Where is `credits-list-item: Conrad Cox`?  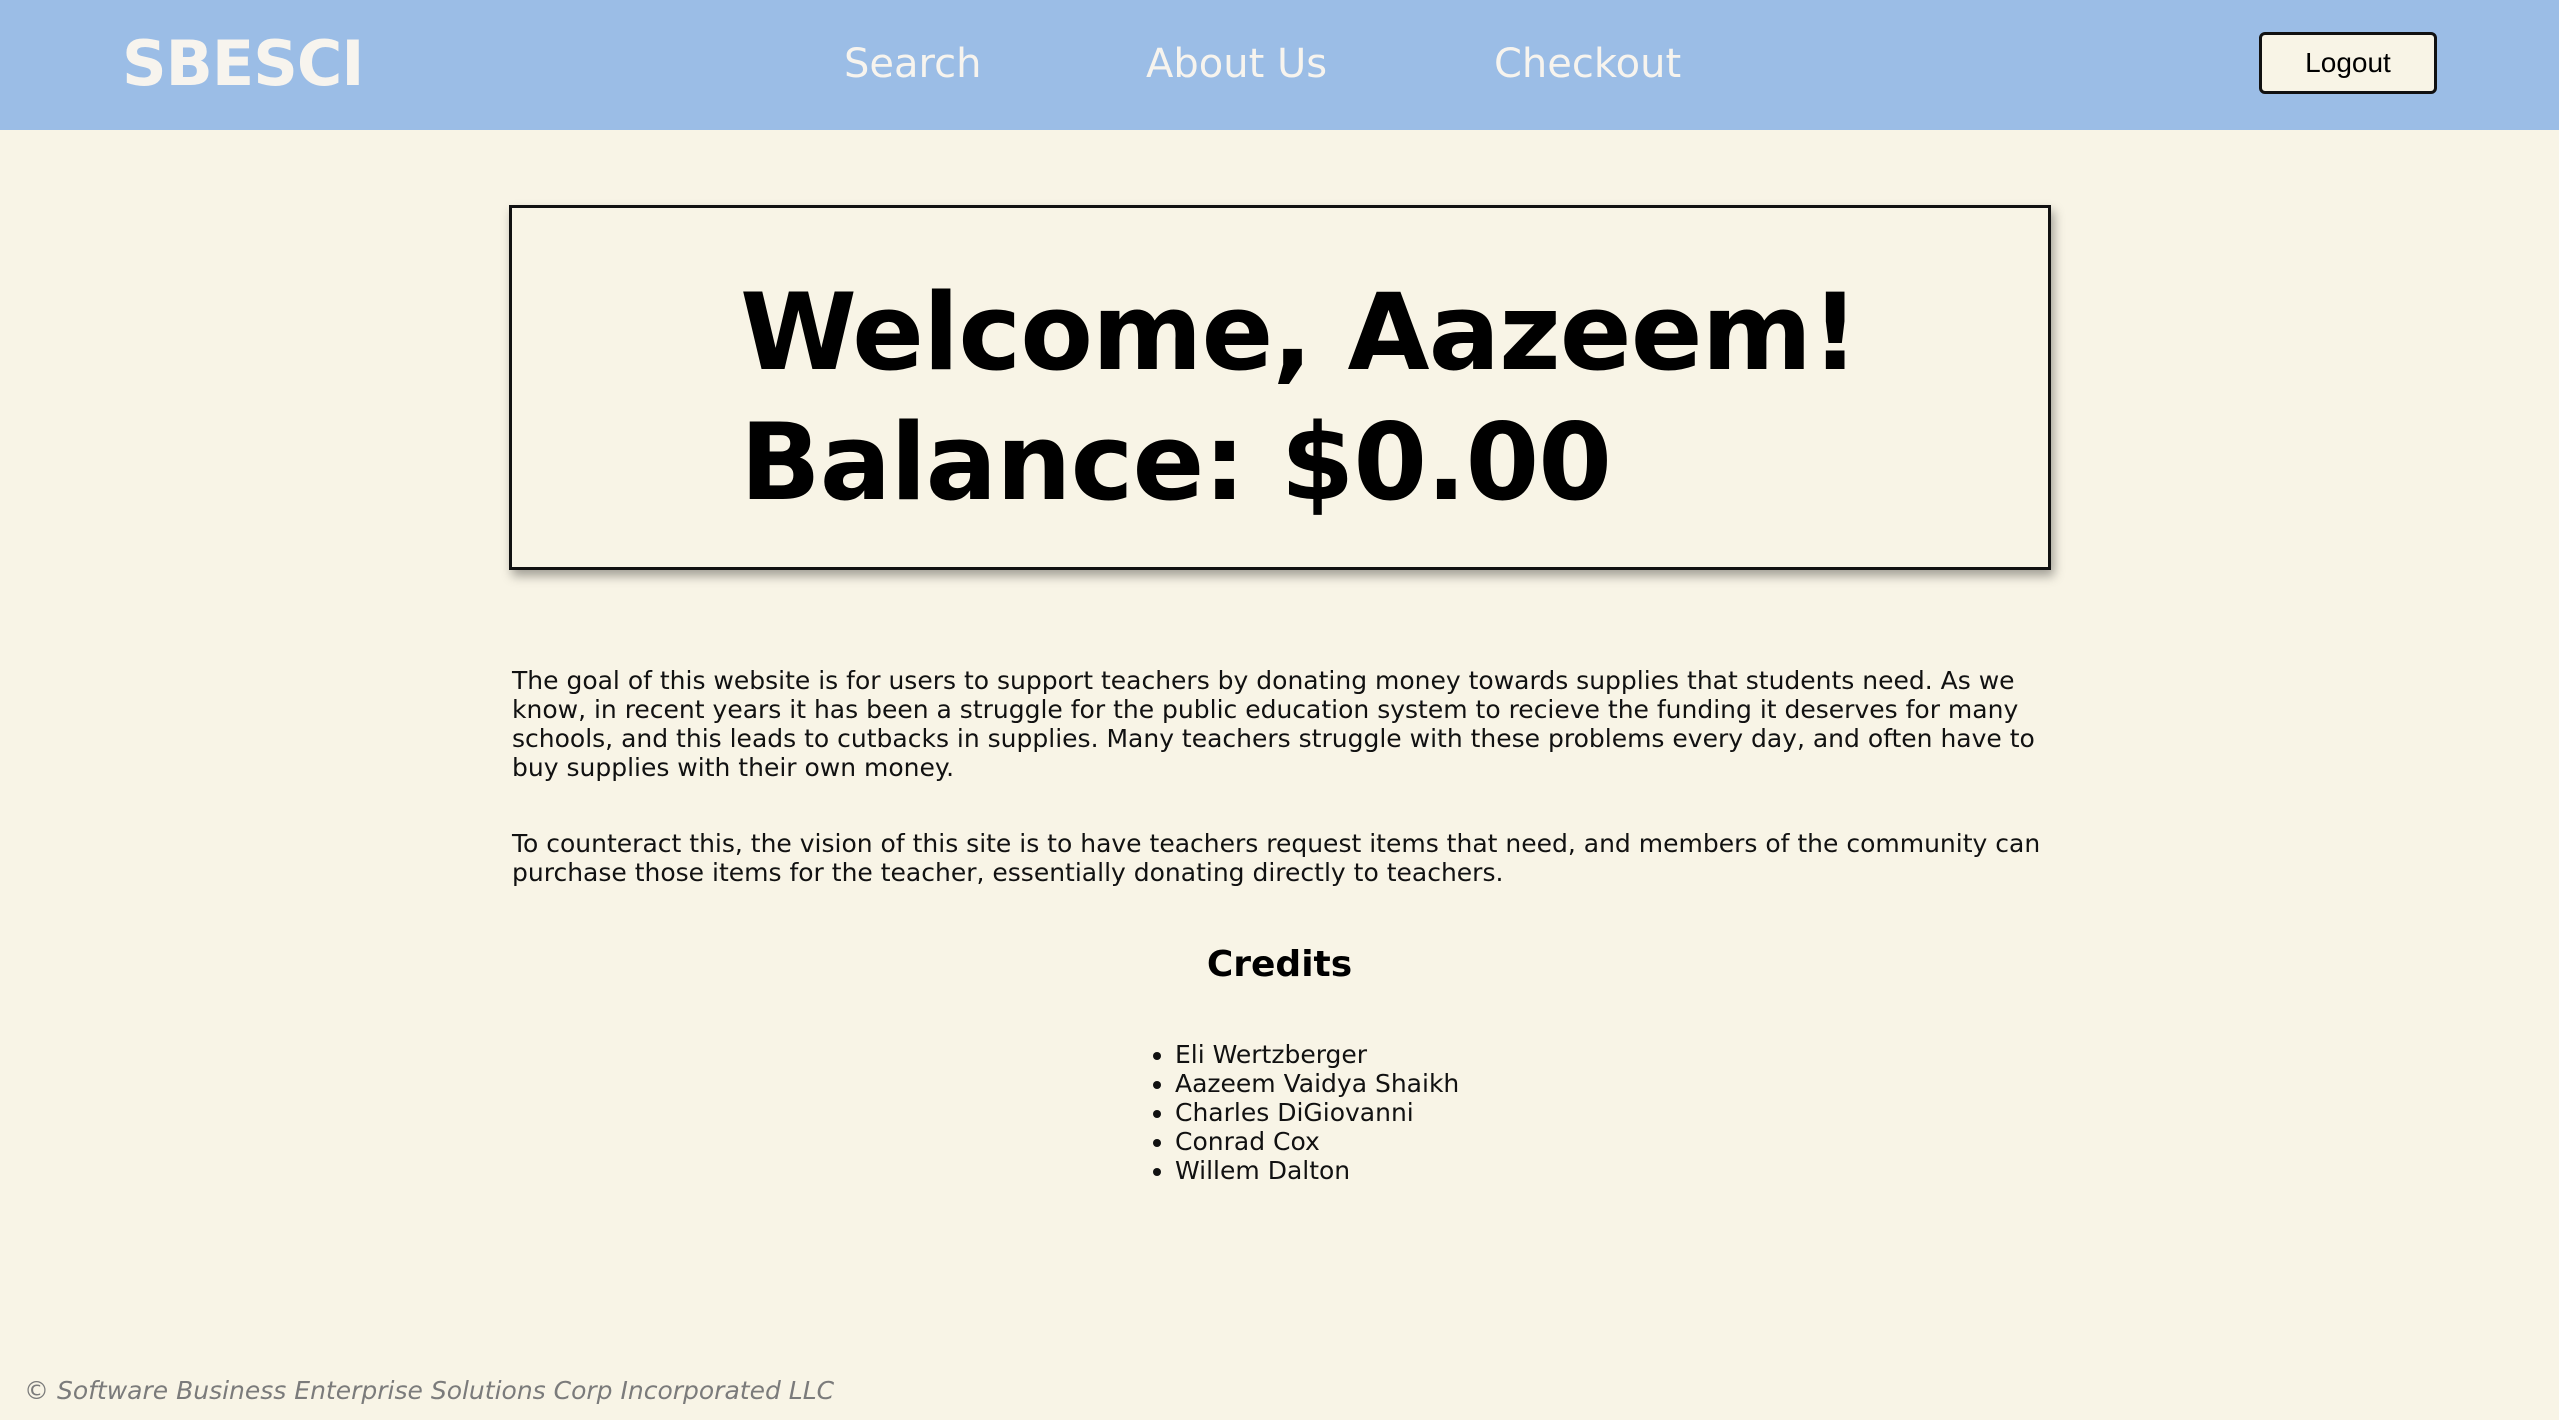
credits-list-item: Conrad Cox is located at coordinates (1305, 1141).